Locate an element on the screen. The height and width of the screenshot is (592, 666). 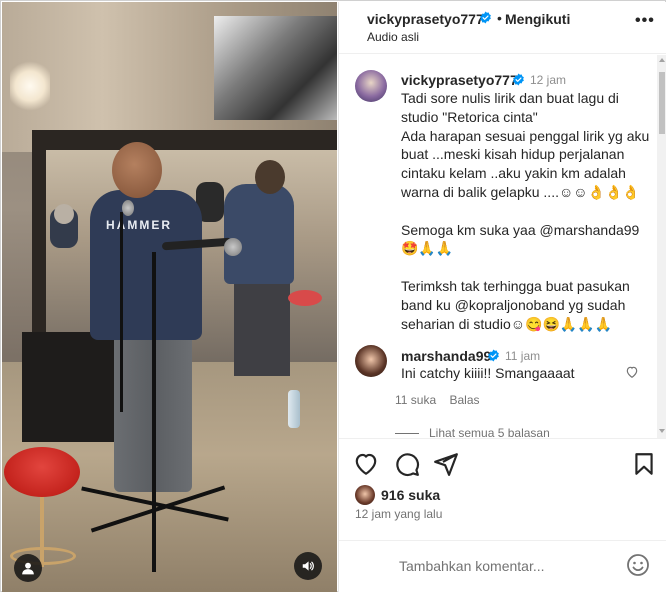
commenter-avatar is located at coordinates (371, 361).